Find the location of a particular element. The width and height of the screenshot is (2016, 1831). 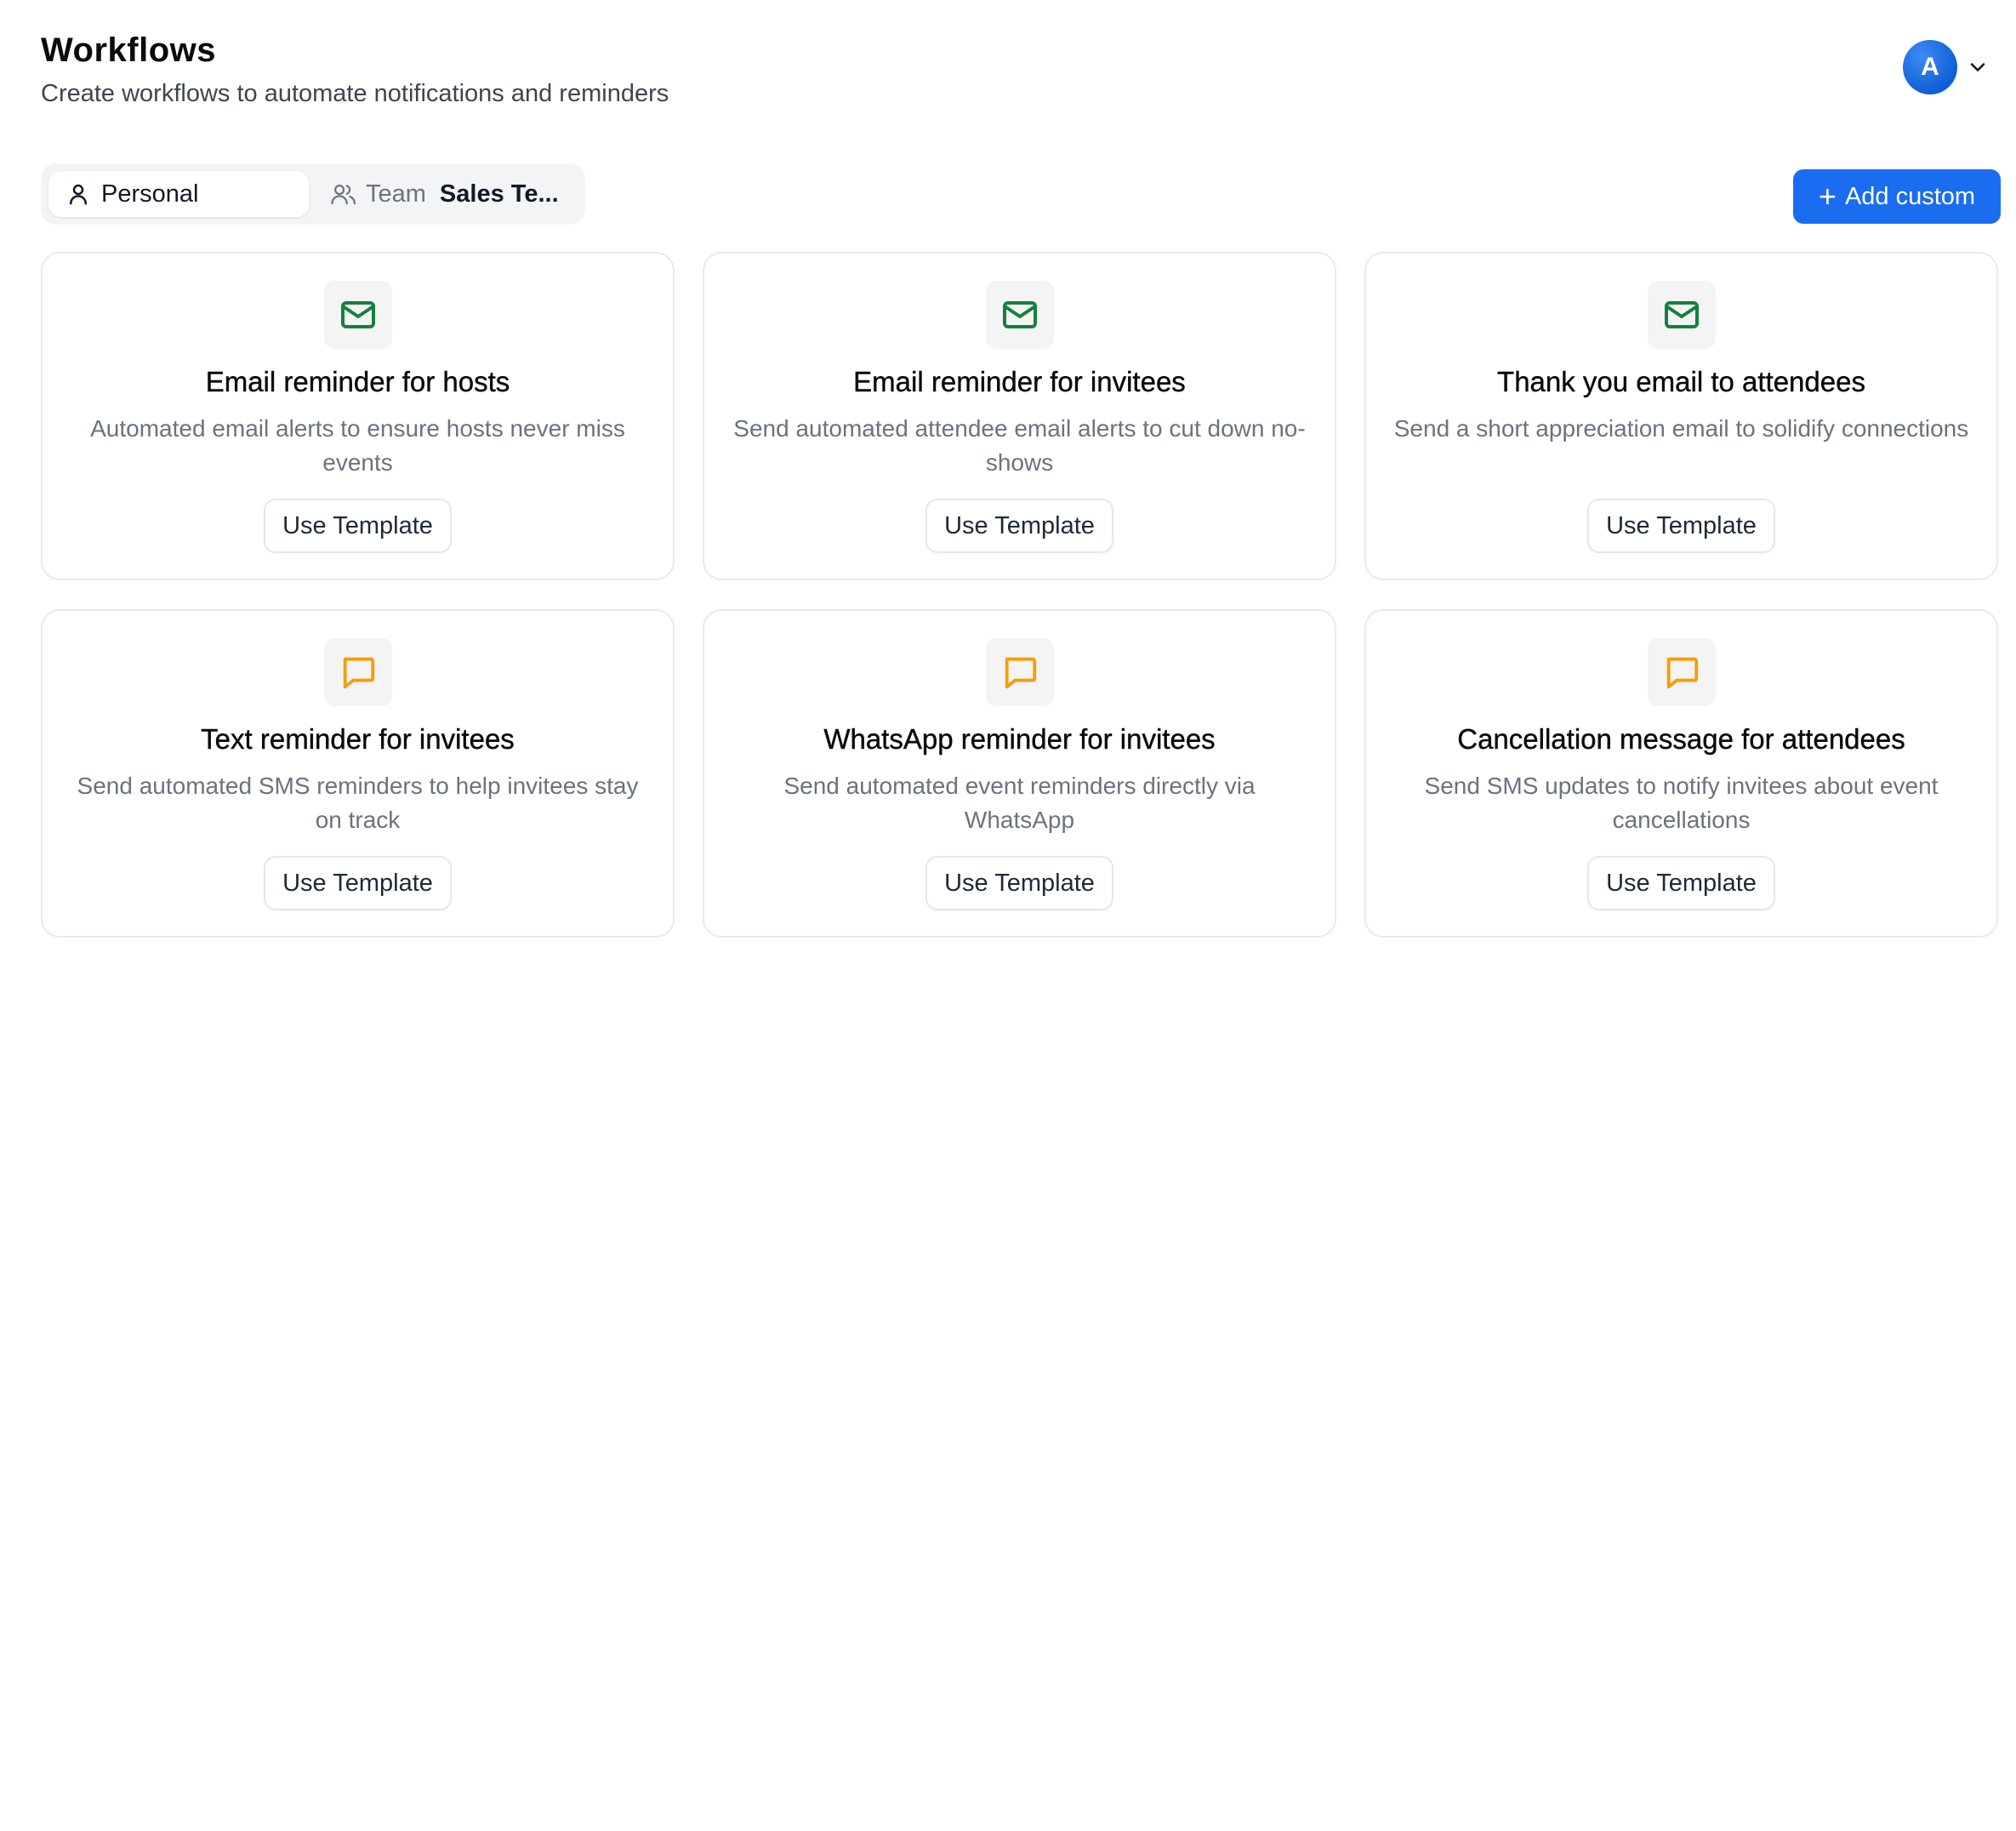

card-title: WhatsApp reminder for invitees is located at coordinates (1019, 739).